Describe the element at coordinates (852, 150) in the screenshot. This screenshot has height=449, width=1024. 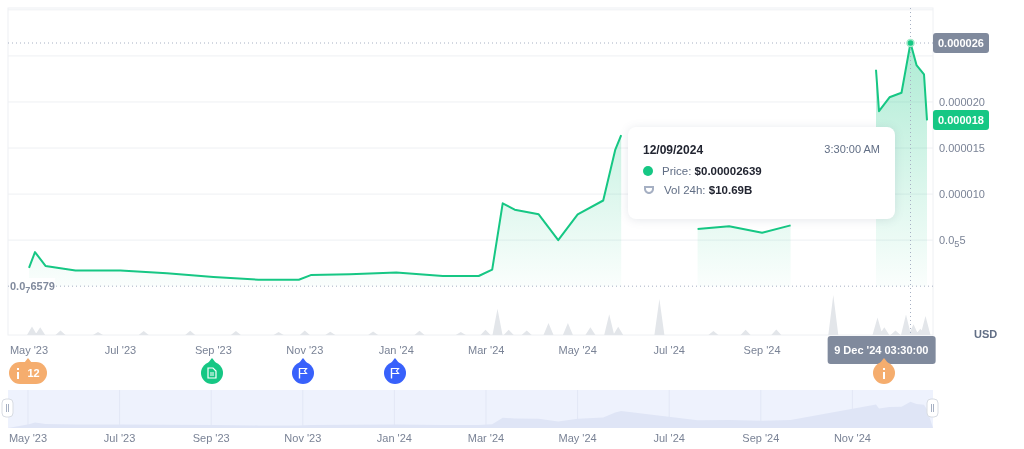
I see `tooltip-time: 3:30:00 AM` at that location.